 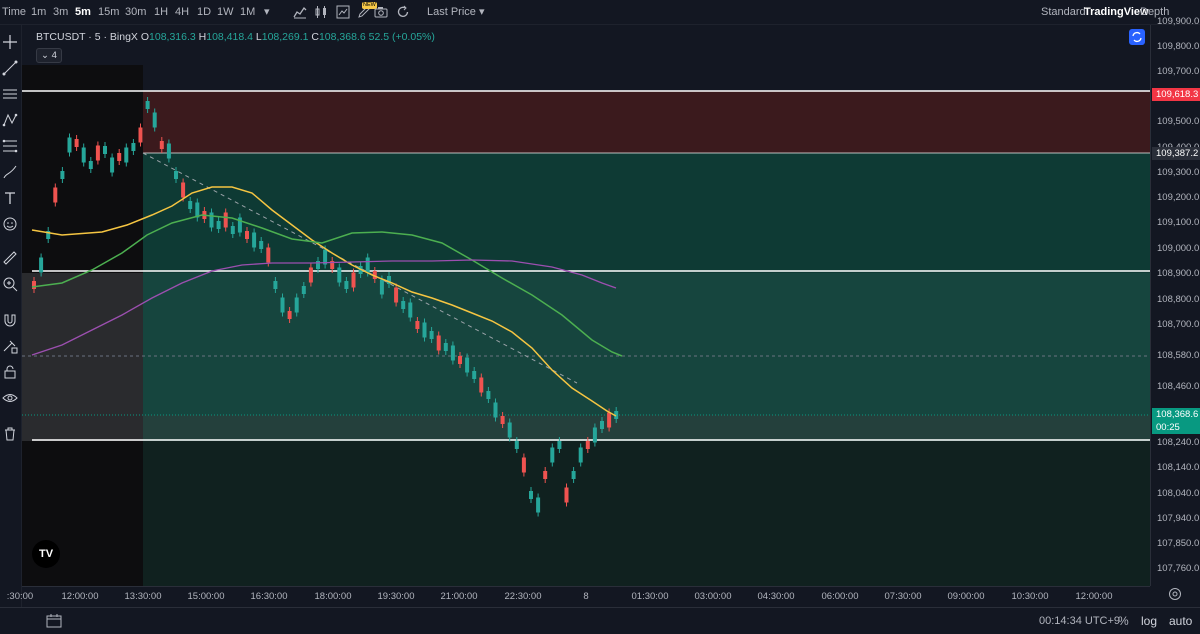 What do you see at coordinates (267, 12) in the screenshot?
I see `interval-dropdown-icon: ▾` at bounding box center [267, 12].